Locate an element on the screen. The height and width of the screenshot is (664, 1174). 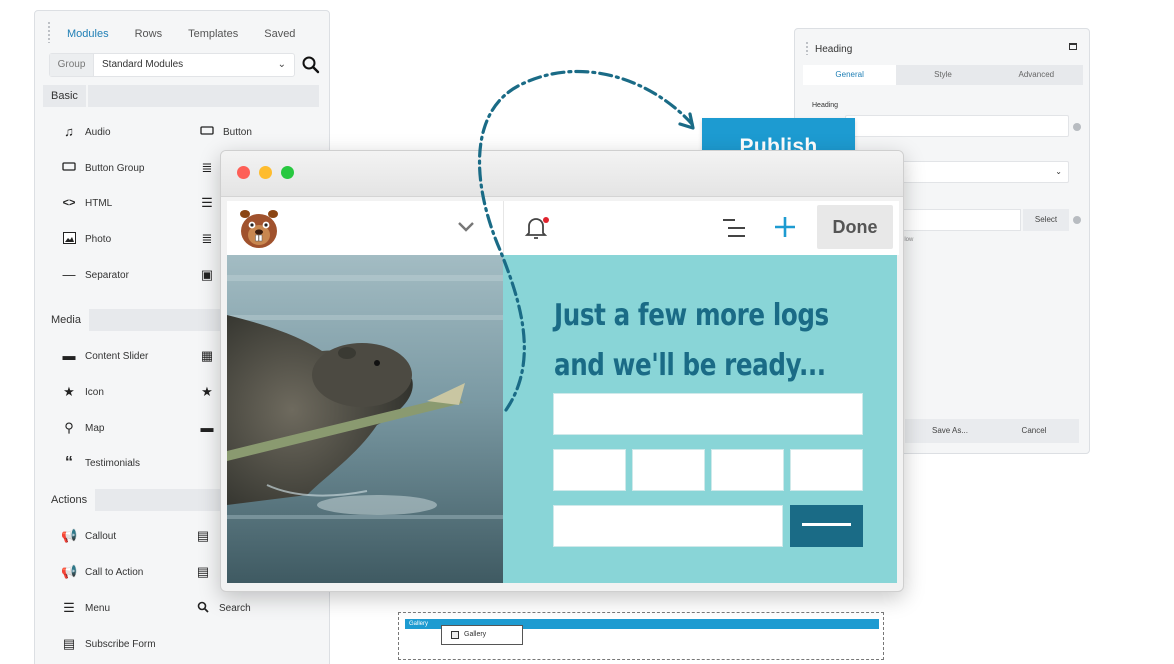
module-menu: ☰ Menu is located at coordinates (85, 608).